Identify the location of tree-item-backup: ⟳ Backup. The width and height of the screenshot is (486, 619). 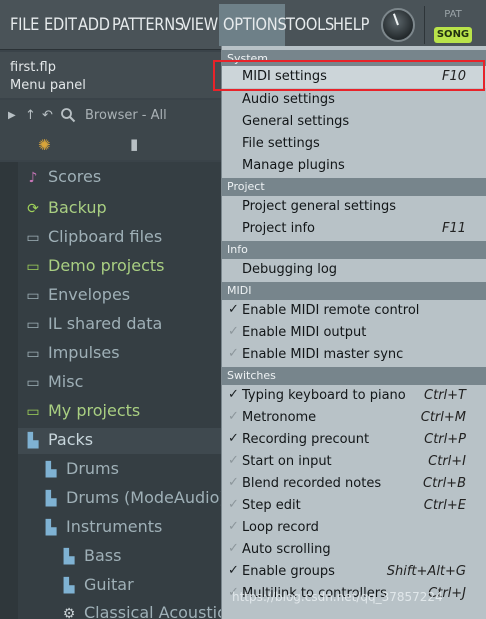
(64, 208).